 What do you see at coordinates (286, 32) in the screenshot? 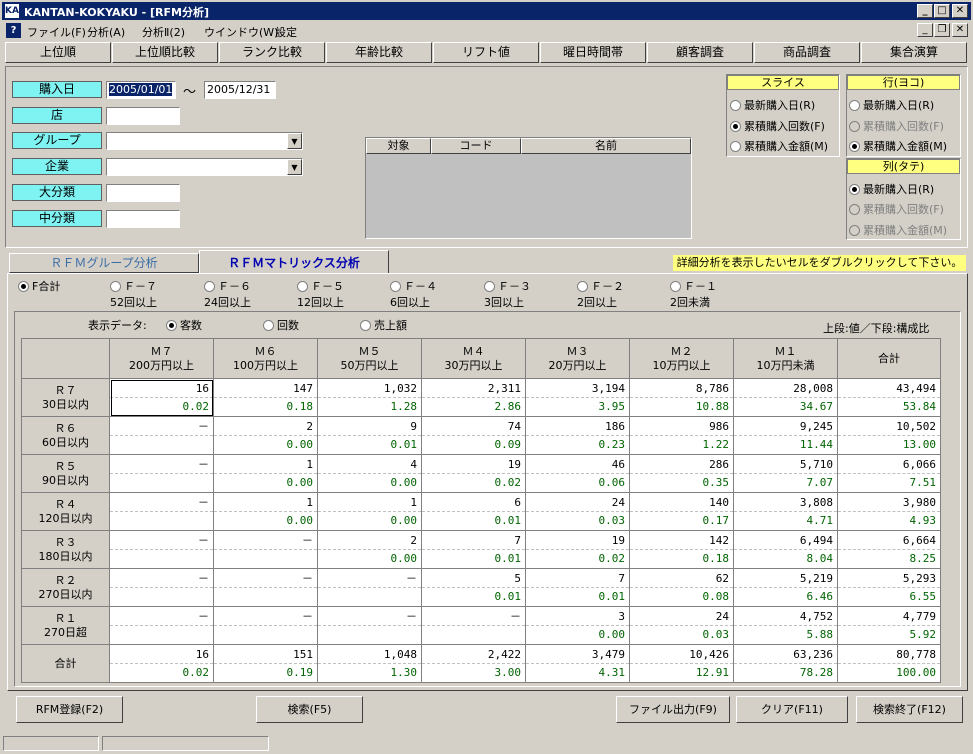
I see `menu-settings: 設定` at bounding box center [286, 32].